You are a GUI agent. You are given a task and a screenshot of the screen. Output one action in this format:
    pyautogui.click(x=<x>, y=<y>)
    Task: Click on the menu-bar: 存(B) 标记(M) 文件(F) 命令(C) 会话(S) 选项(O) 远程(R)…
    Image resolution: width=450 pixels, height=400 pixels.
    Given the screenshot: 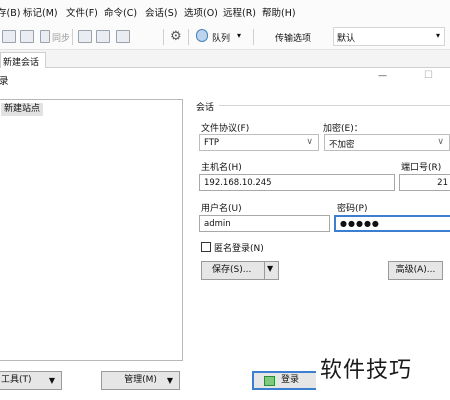 What is the action you would take?
    pyautogui.click(x=225, y=12)
    